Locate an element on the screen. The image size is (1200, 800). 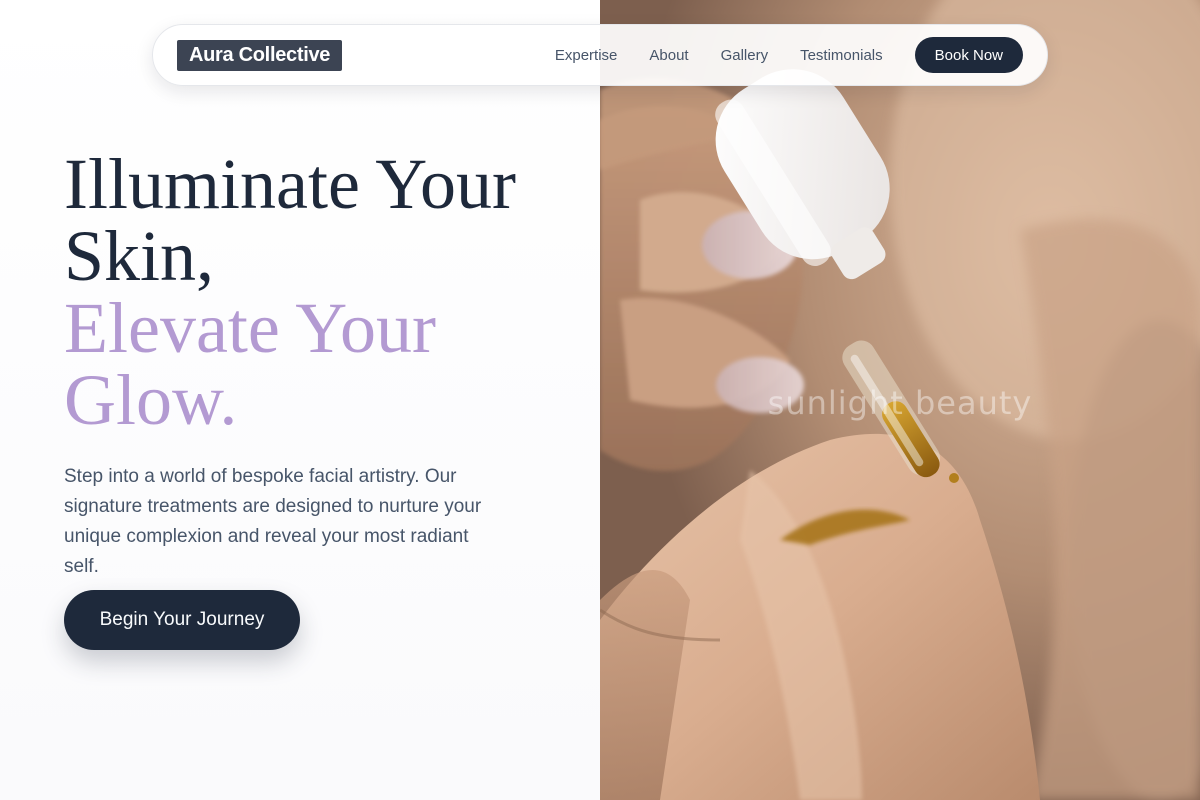
nav-link-testimonials: Testimonials is located at coordinates (841, 55).